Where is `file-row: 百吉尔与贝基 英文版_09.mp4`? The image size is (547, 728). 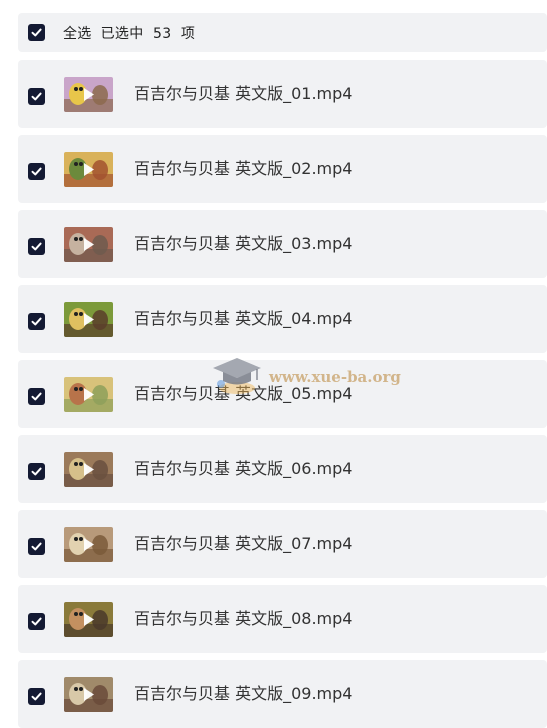 file-row: 百吉尔与贝基 英文版_09.mp4 is located at coordinates (282, 694).